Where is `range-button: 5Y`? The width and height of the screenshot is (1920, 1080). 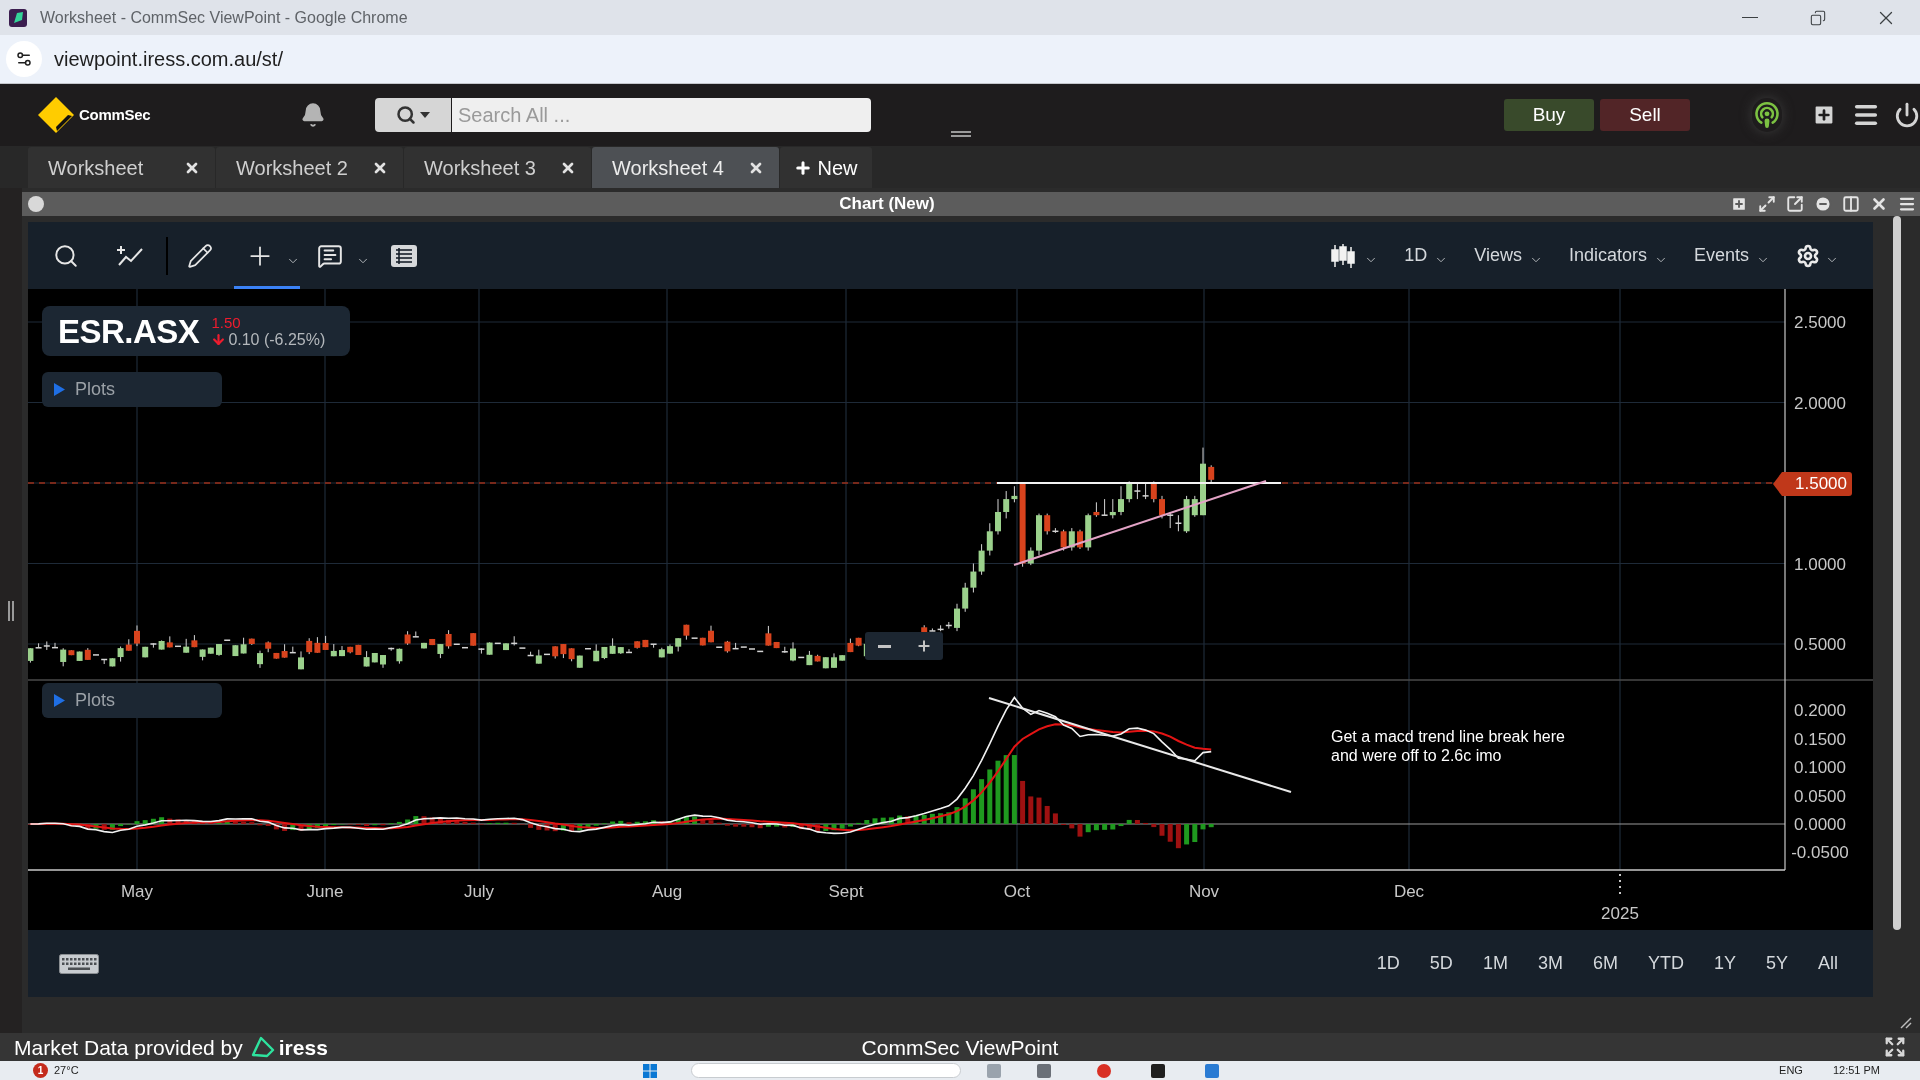 range-button: 5Y is located at coordinates (1776, 963).